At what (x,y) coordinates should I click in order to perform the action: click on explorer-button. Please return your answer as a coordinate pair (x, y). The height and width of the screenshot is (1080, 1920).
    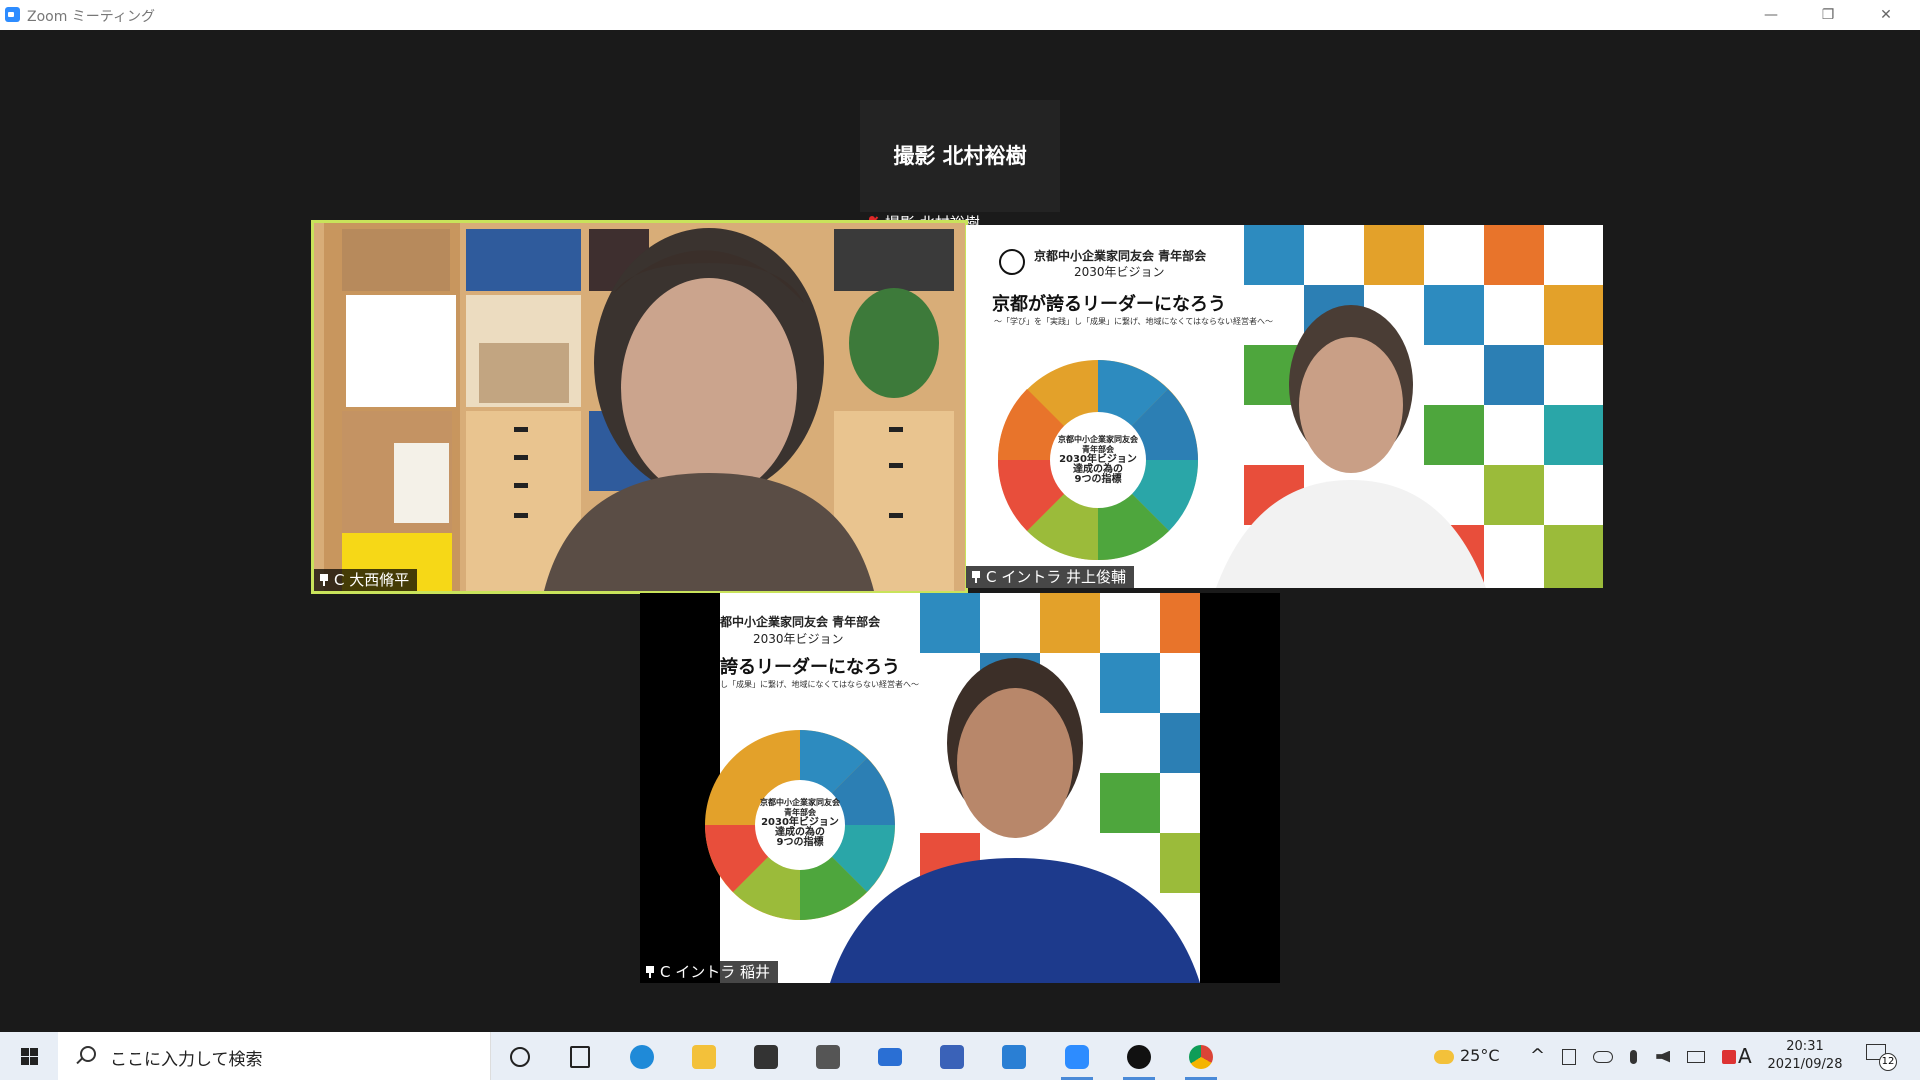
    Looking at the image, I should click on (704, 1056).